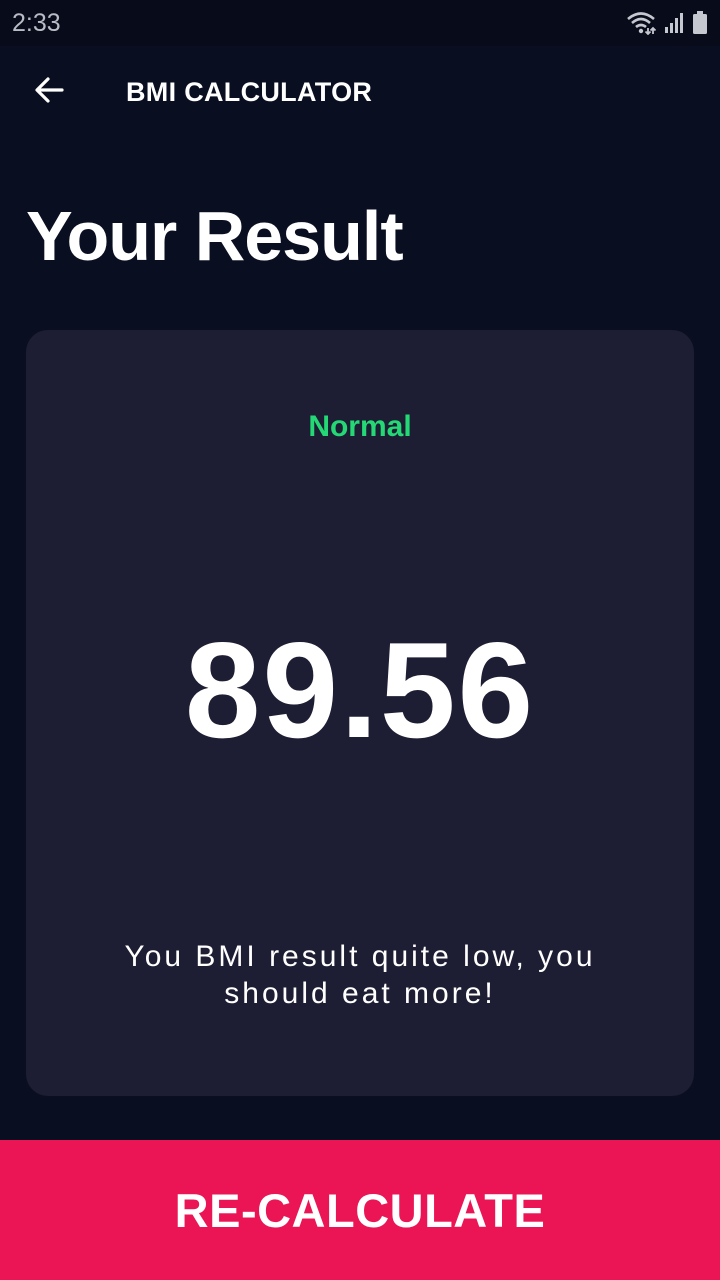  I want to click on wifi-icon, so click(641, 23).